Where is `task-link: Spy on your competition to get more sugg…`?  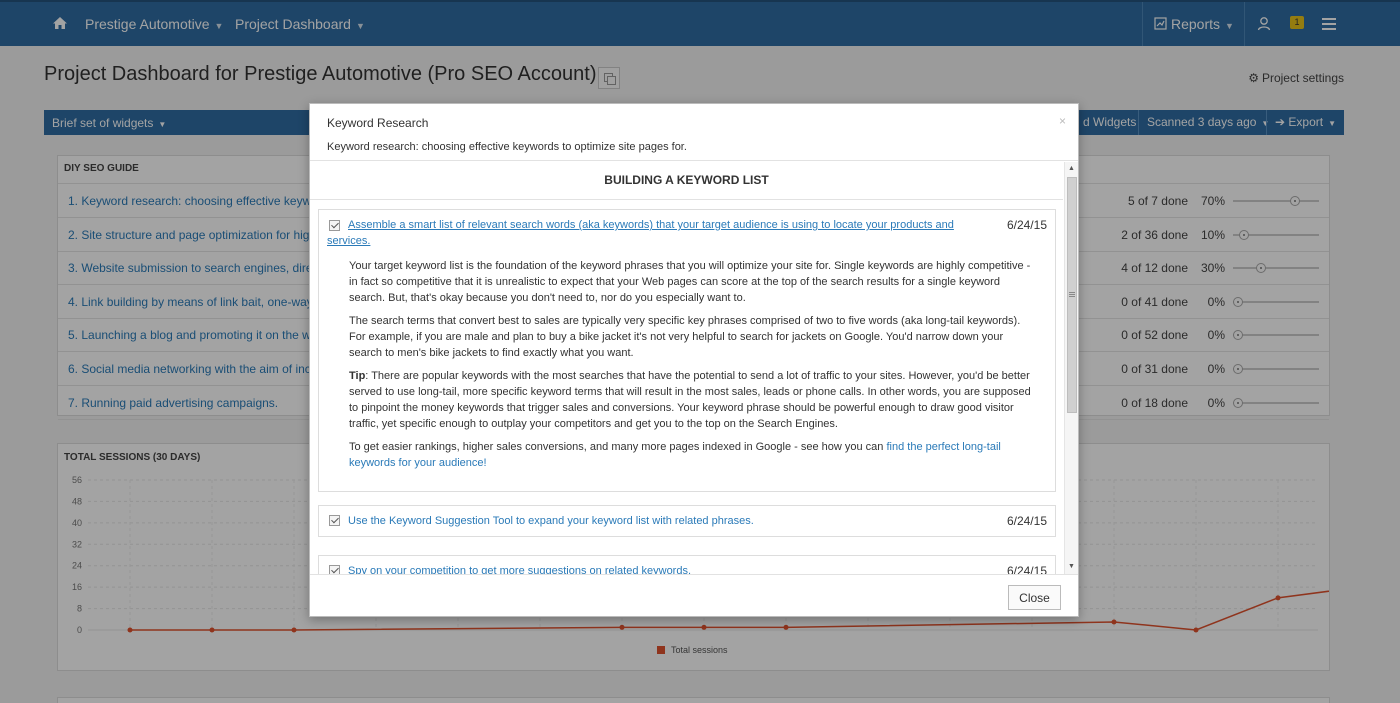
task-link: Spy on your competition to get more sugg… is located at coordinates (519, 568).